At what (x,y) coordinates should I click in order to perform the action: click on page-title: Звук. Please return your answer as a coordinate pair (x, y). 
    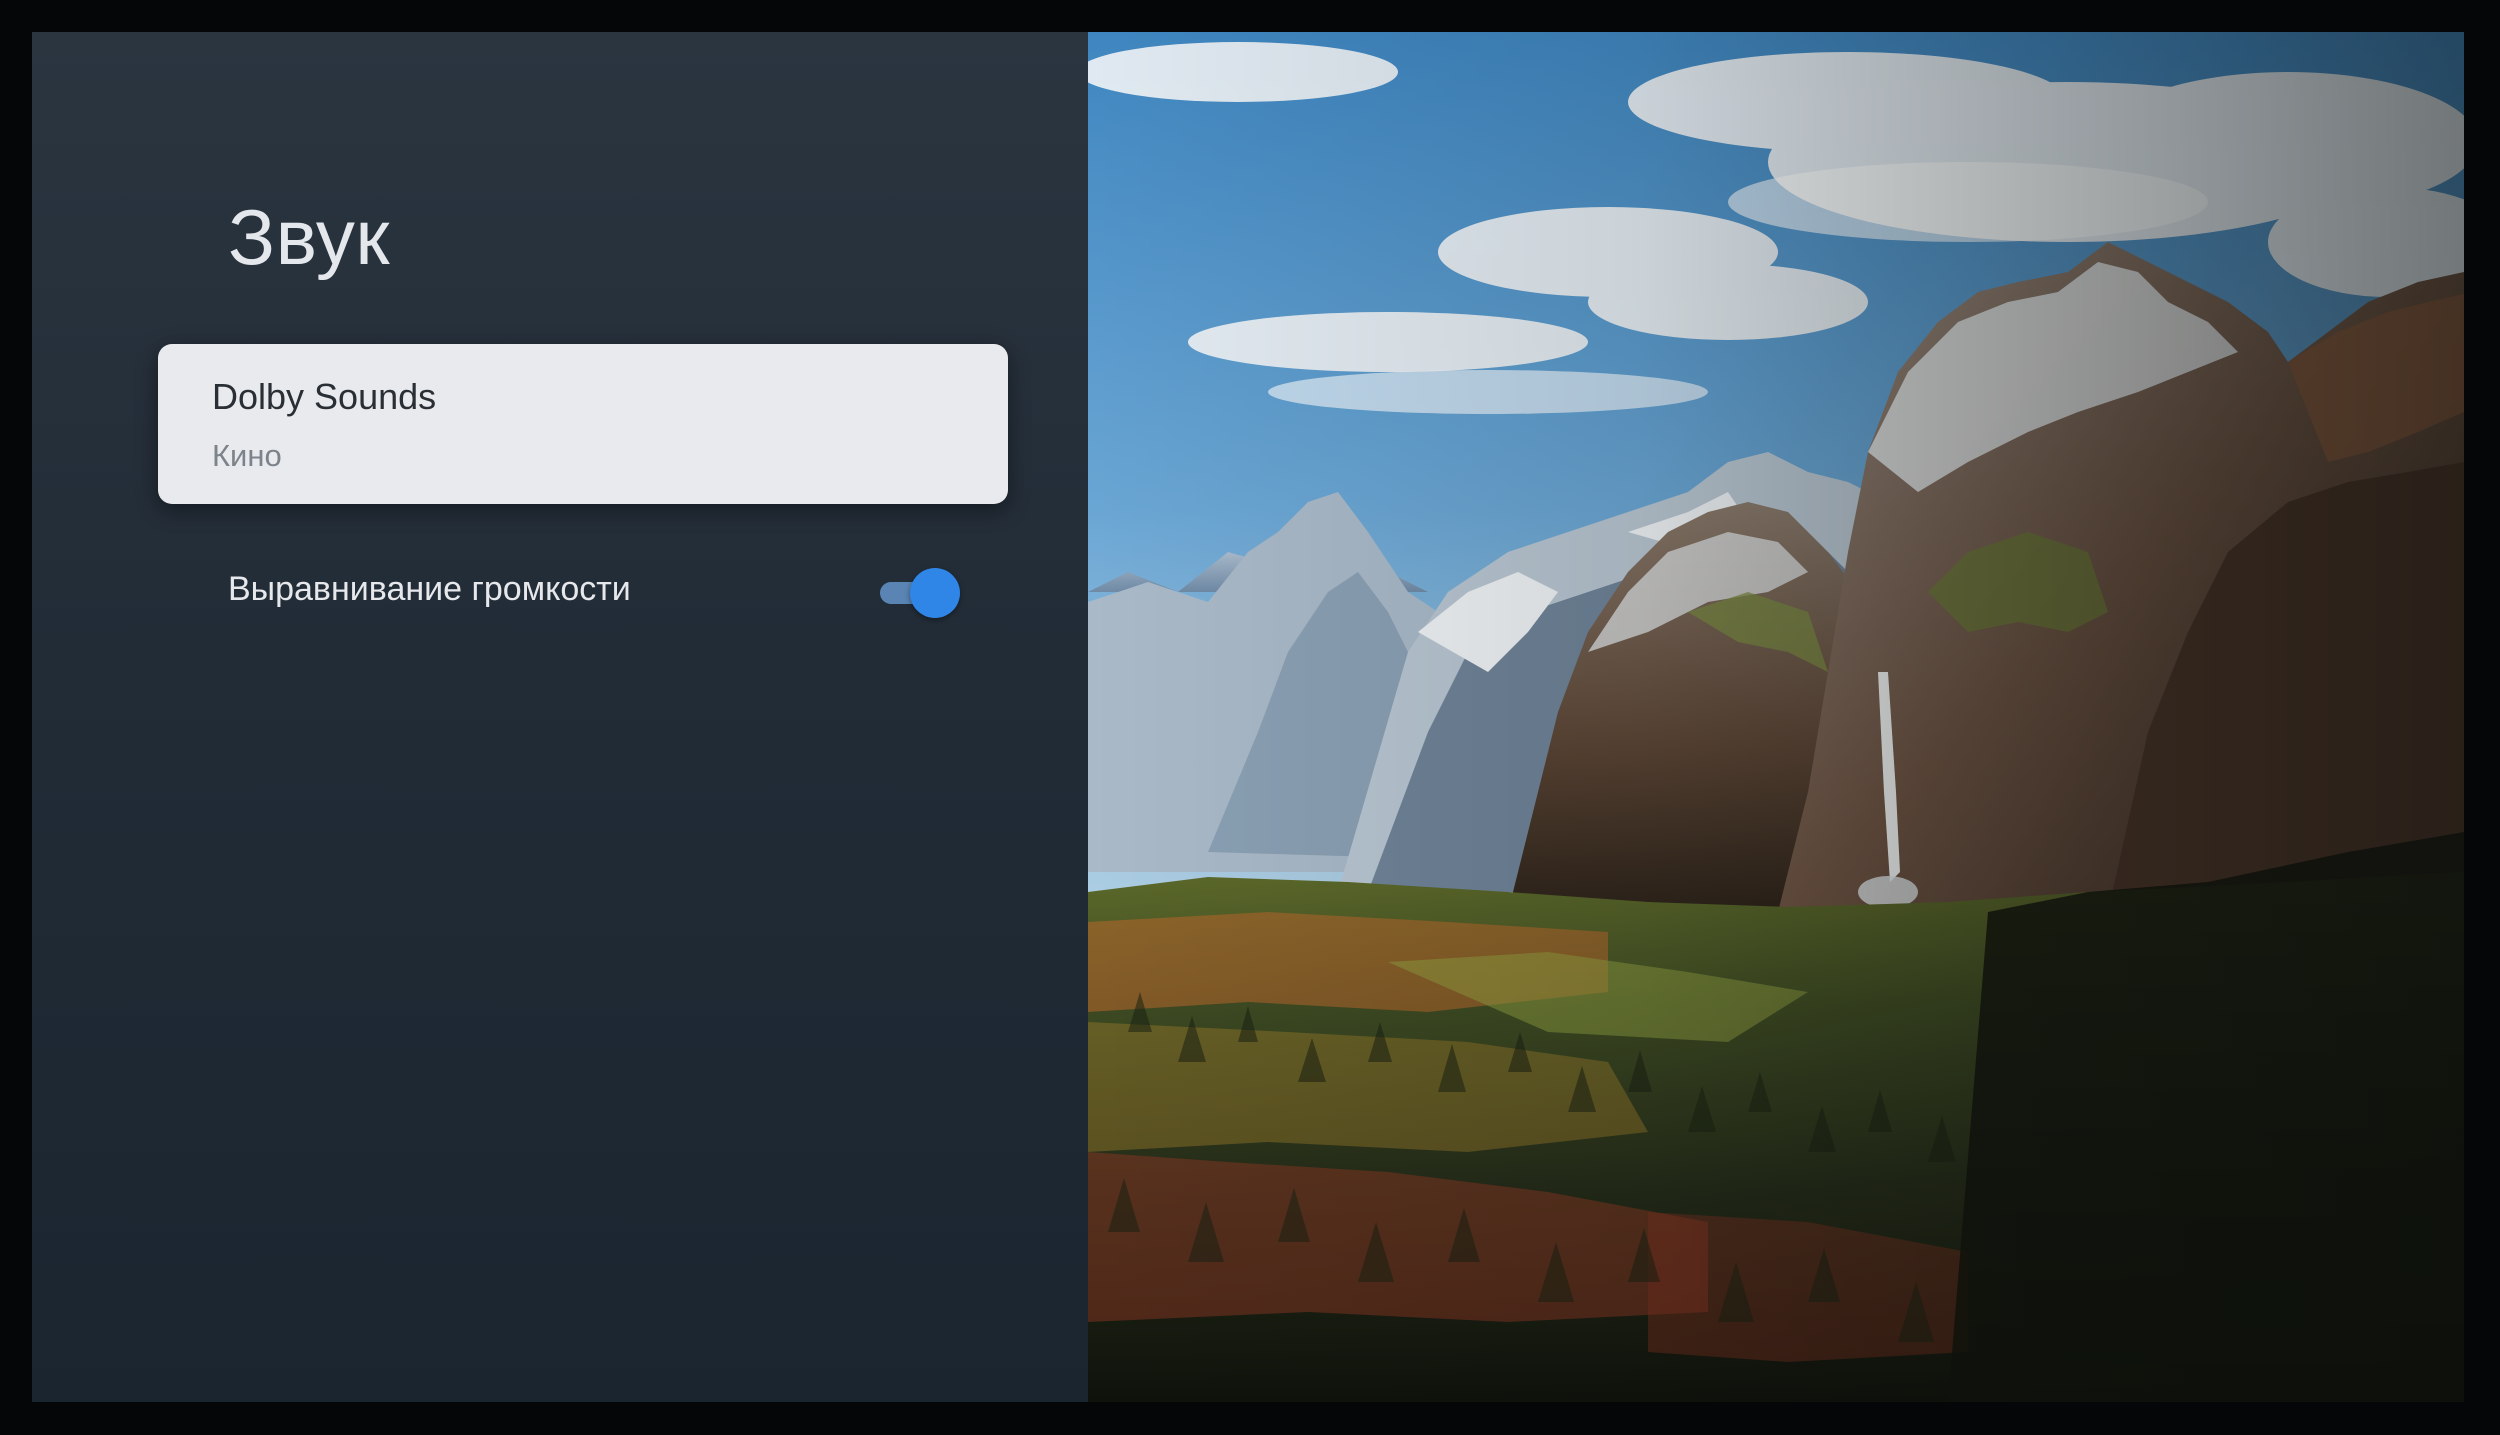
    Looking at the image, I should click on (309, 237).